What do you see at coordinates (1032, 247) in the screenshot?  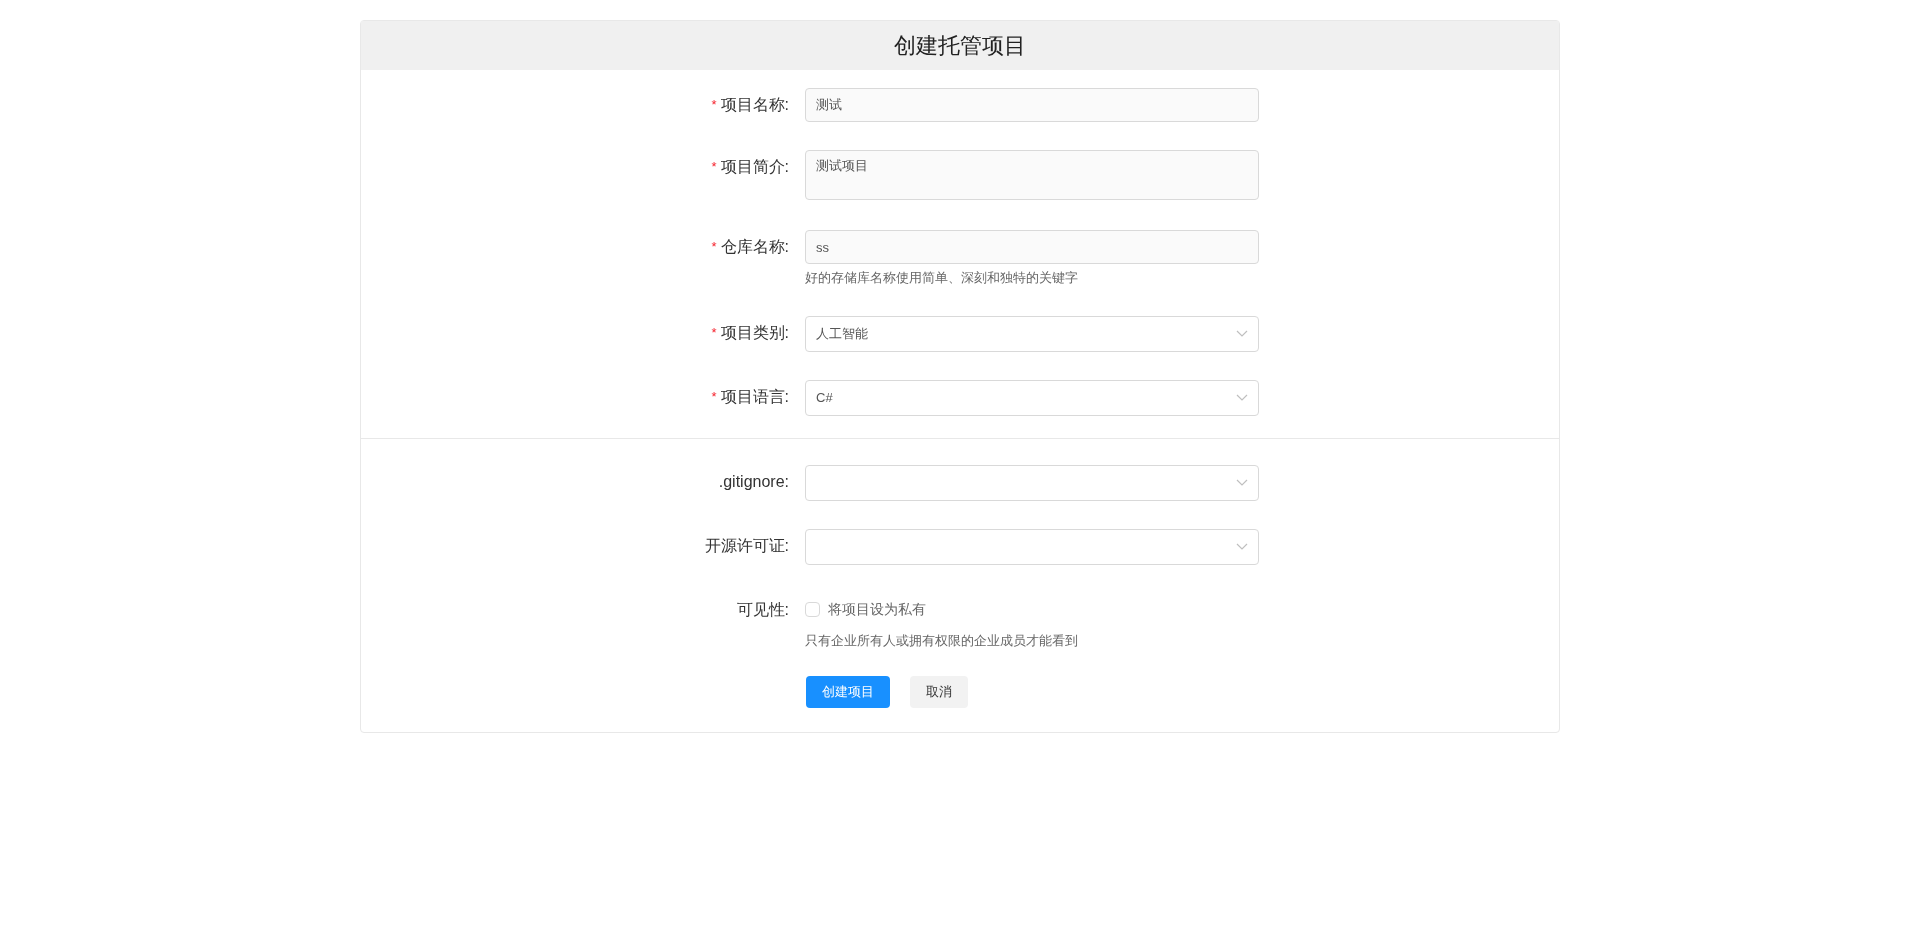 I see `text-input: ss` at bounding box center [1032, 247].